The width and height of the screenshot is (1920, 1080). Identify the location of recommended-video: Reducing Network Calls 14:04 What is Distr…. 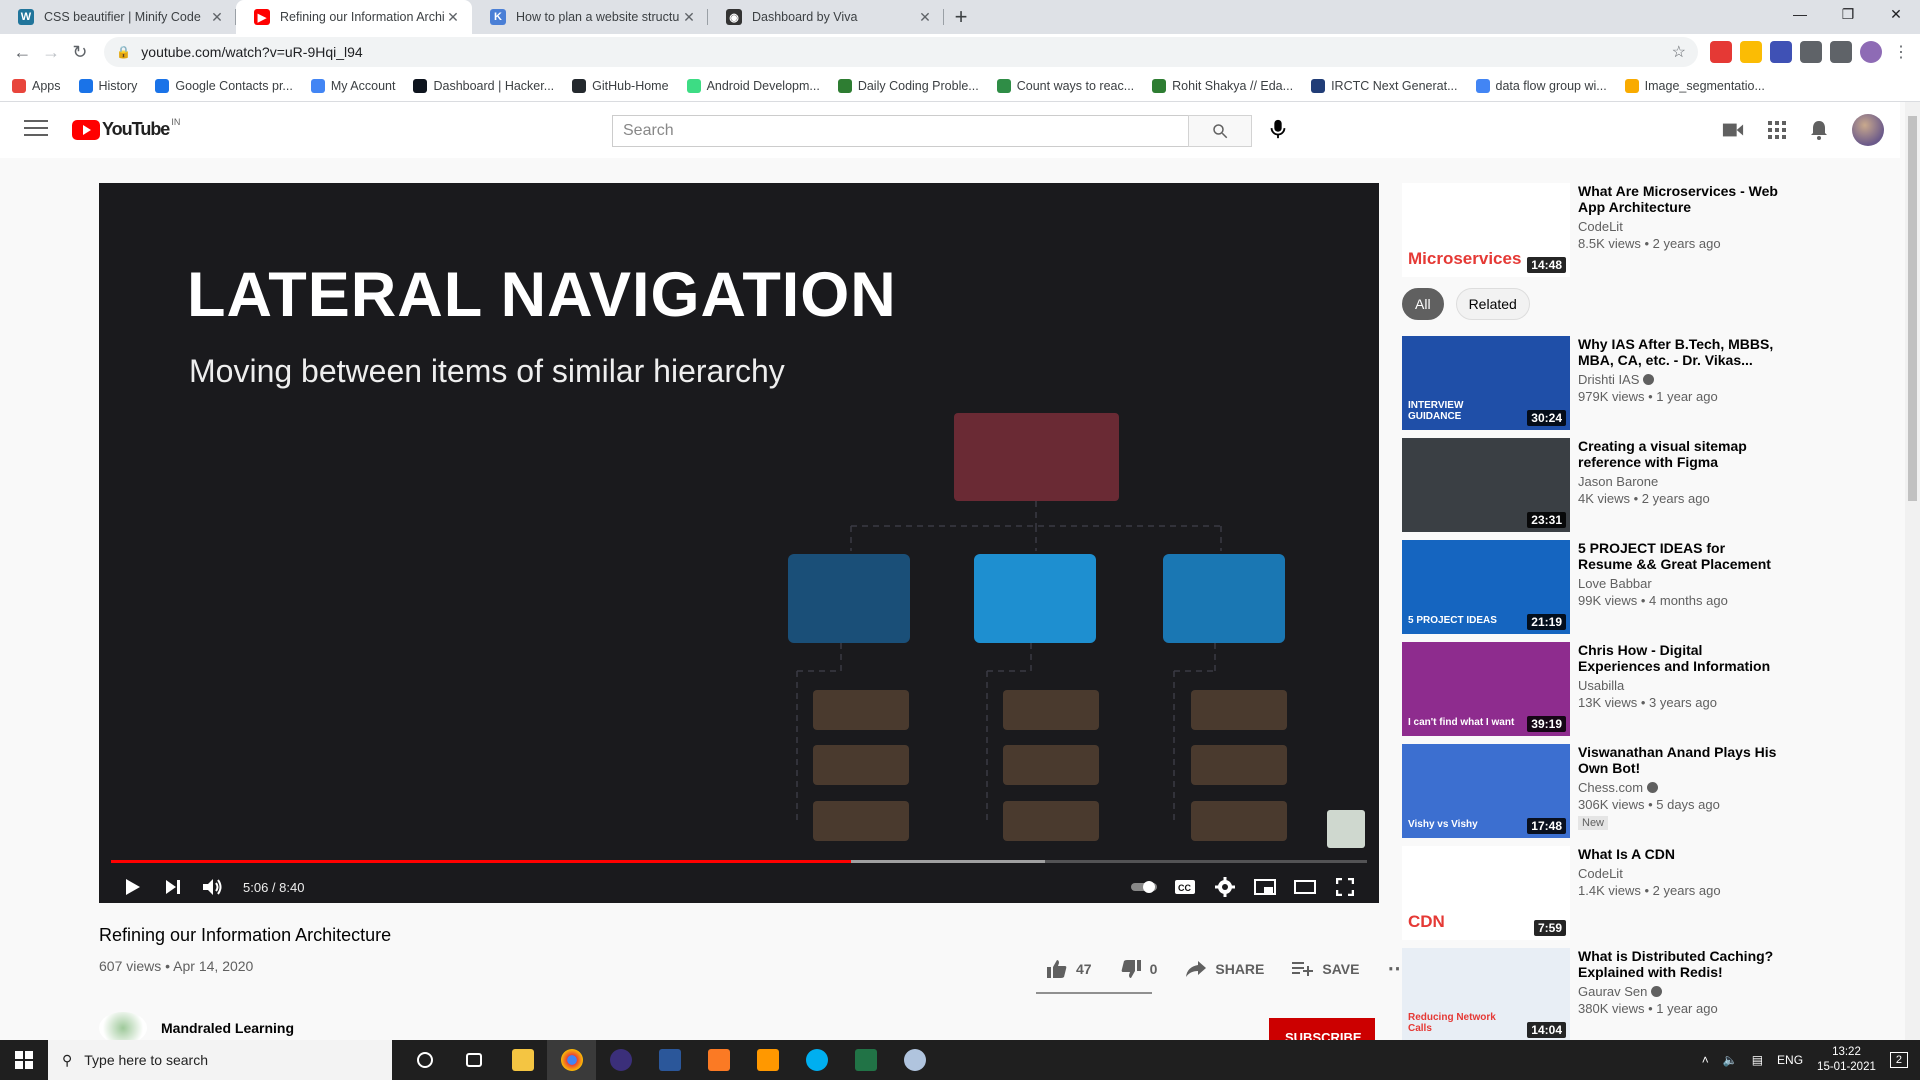
(1592, 995).